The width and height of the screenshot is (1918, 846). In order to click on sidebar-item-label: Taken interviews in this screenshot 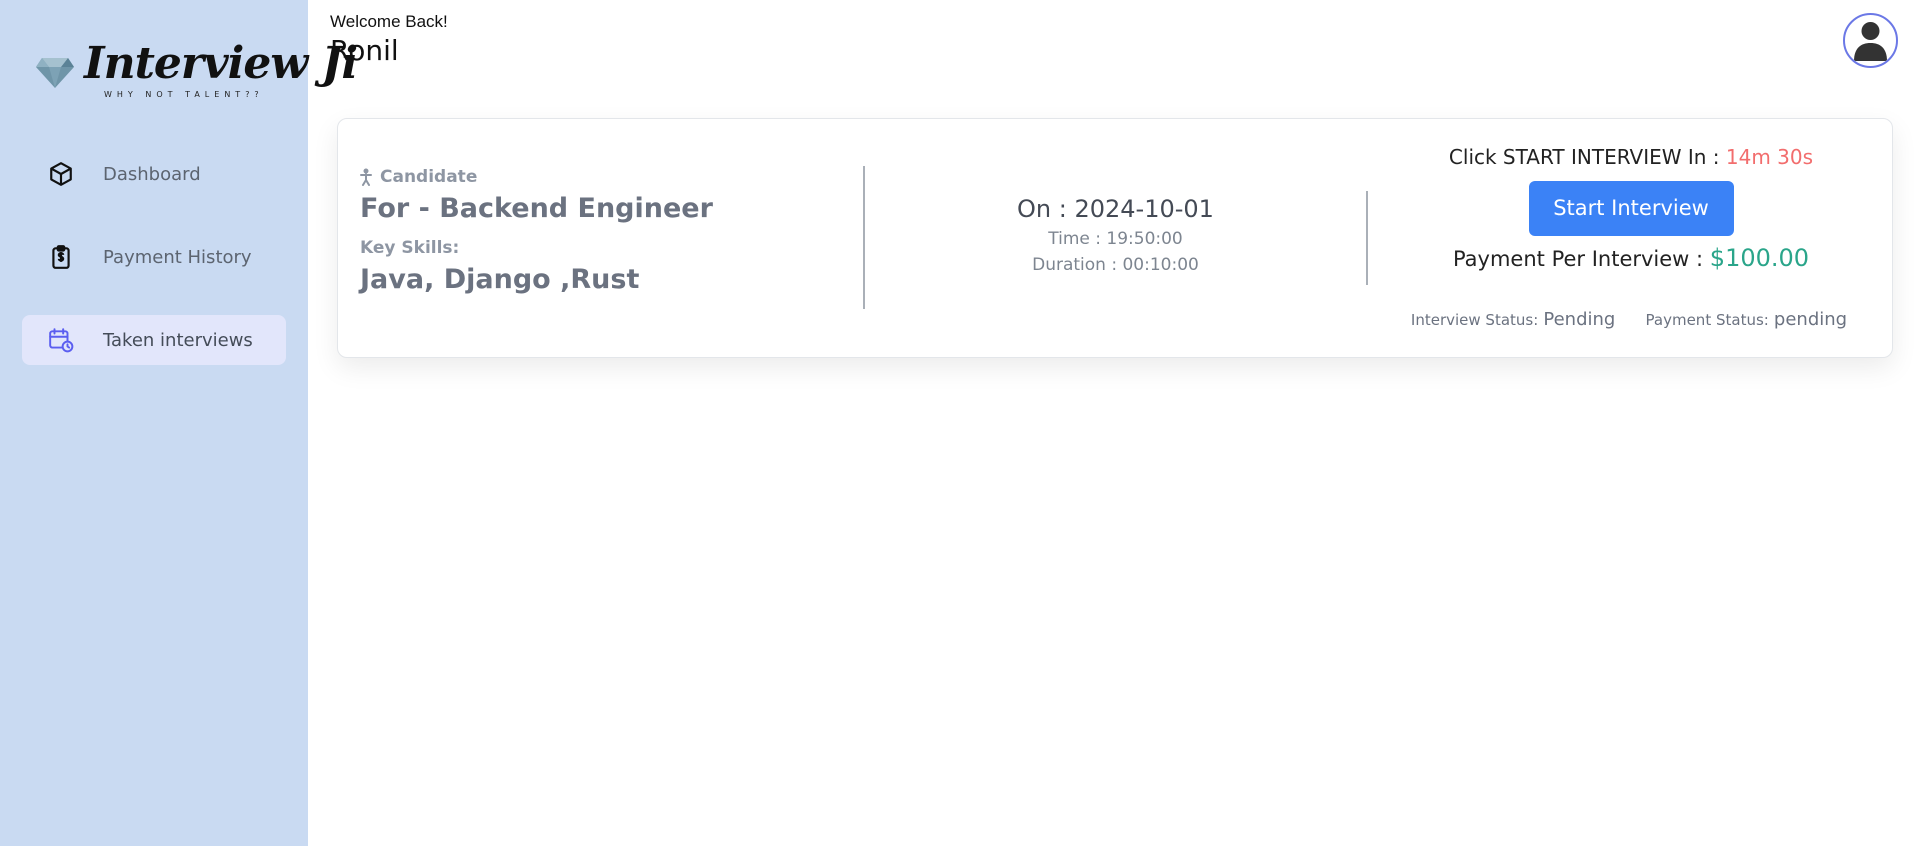, I will do `click(178, 340)`.